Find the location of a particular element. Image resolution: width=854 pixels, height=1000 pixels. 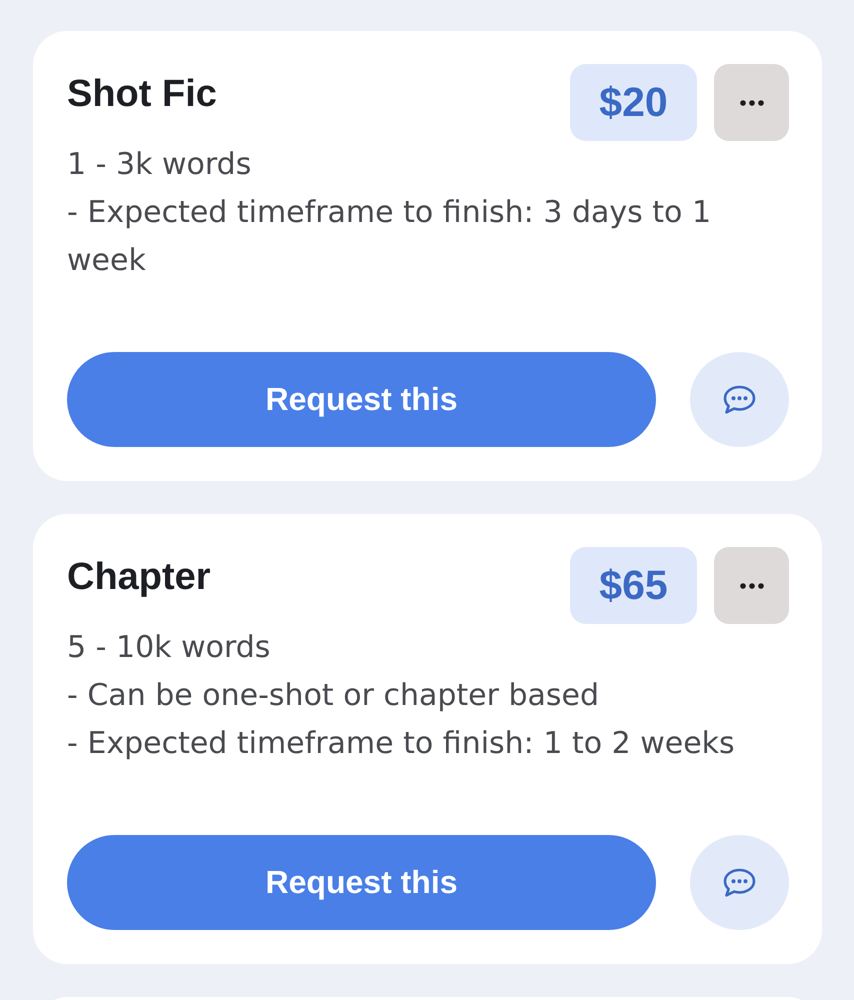

price-tag: $65 is located at coordinates (633, 585).